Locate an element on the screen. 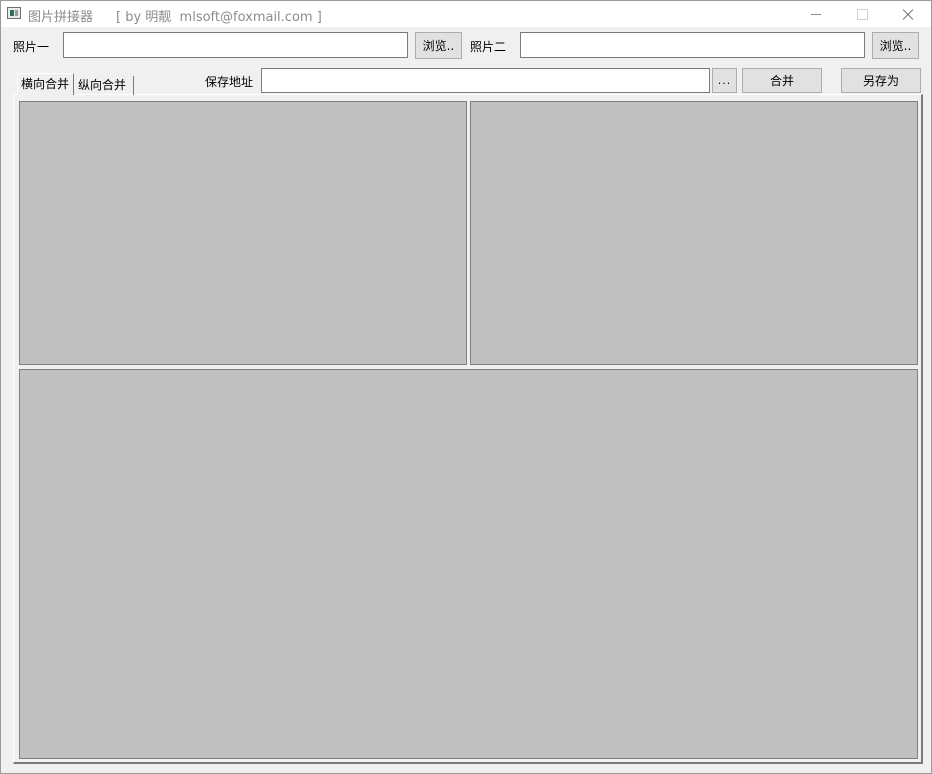 The width and height of the screenshot is (932, 774). window-title: 图片拼接器 is located at coordinates (61, 17).